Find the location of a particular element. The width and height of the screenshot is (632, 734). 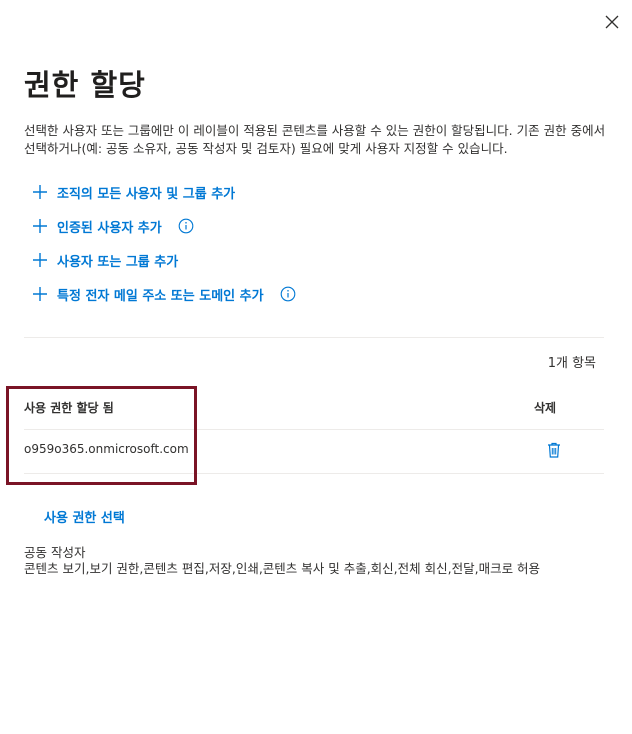

close-icon is located at coordinates (612, 22).